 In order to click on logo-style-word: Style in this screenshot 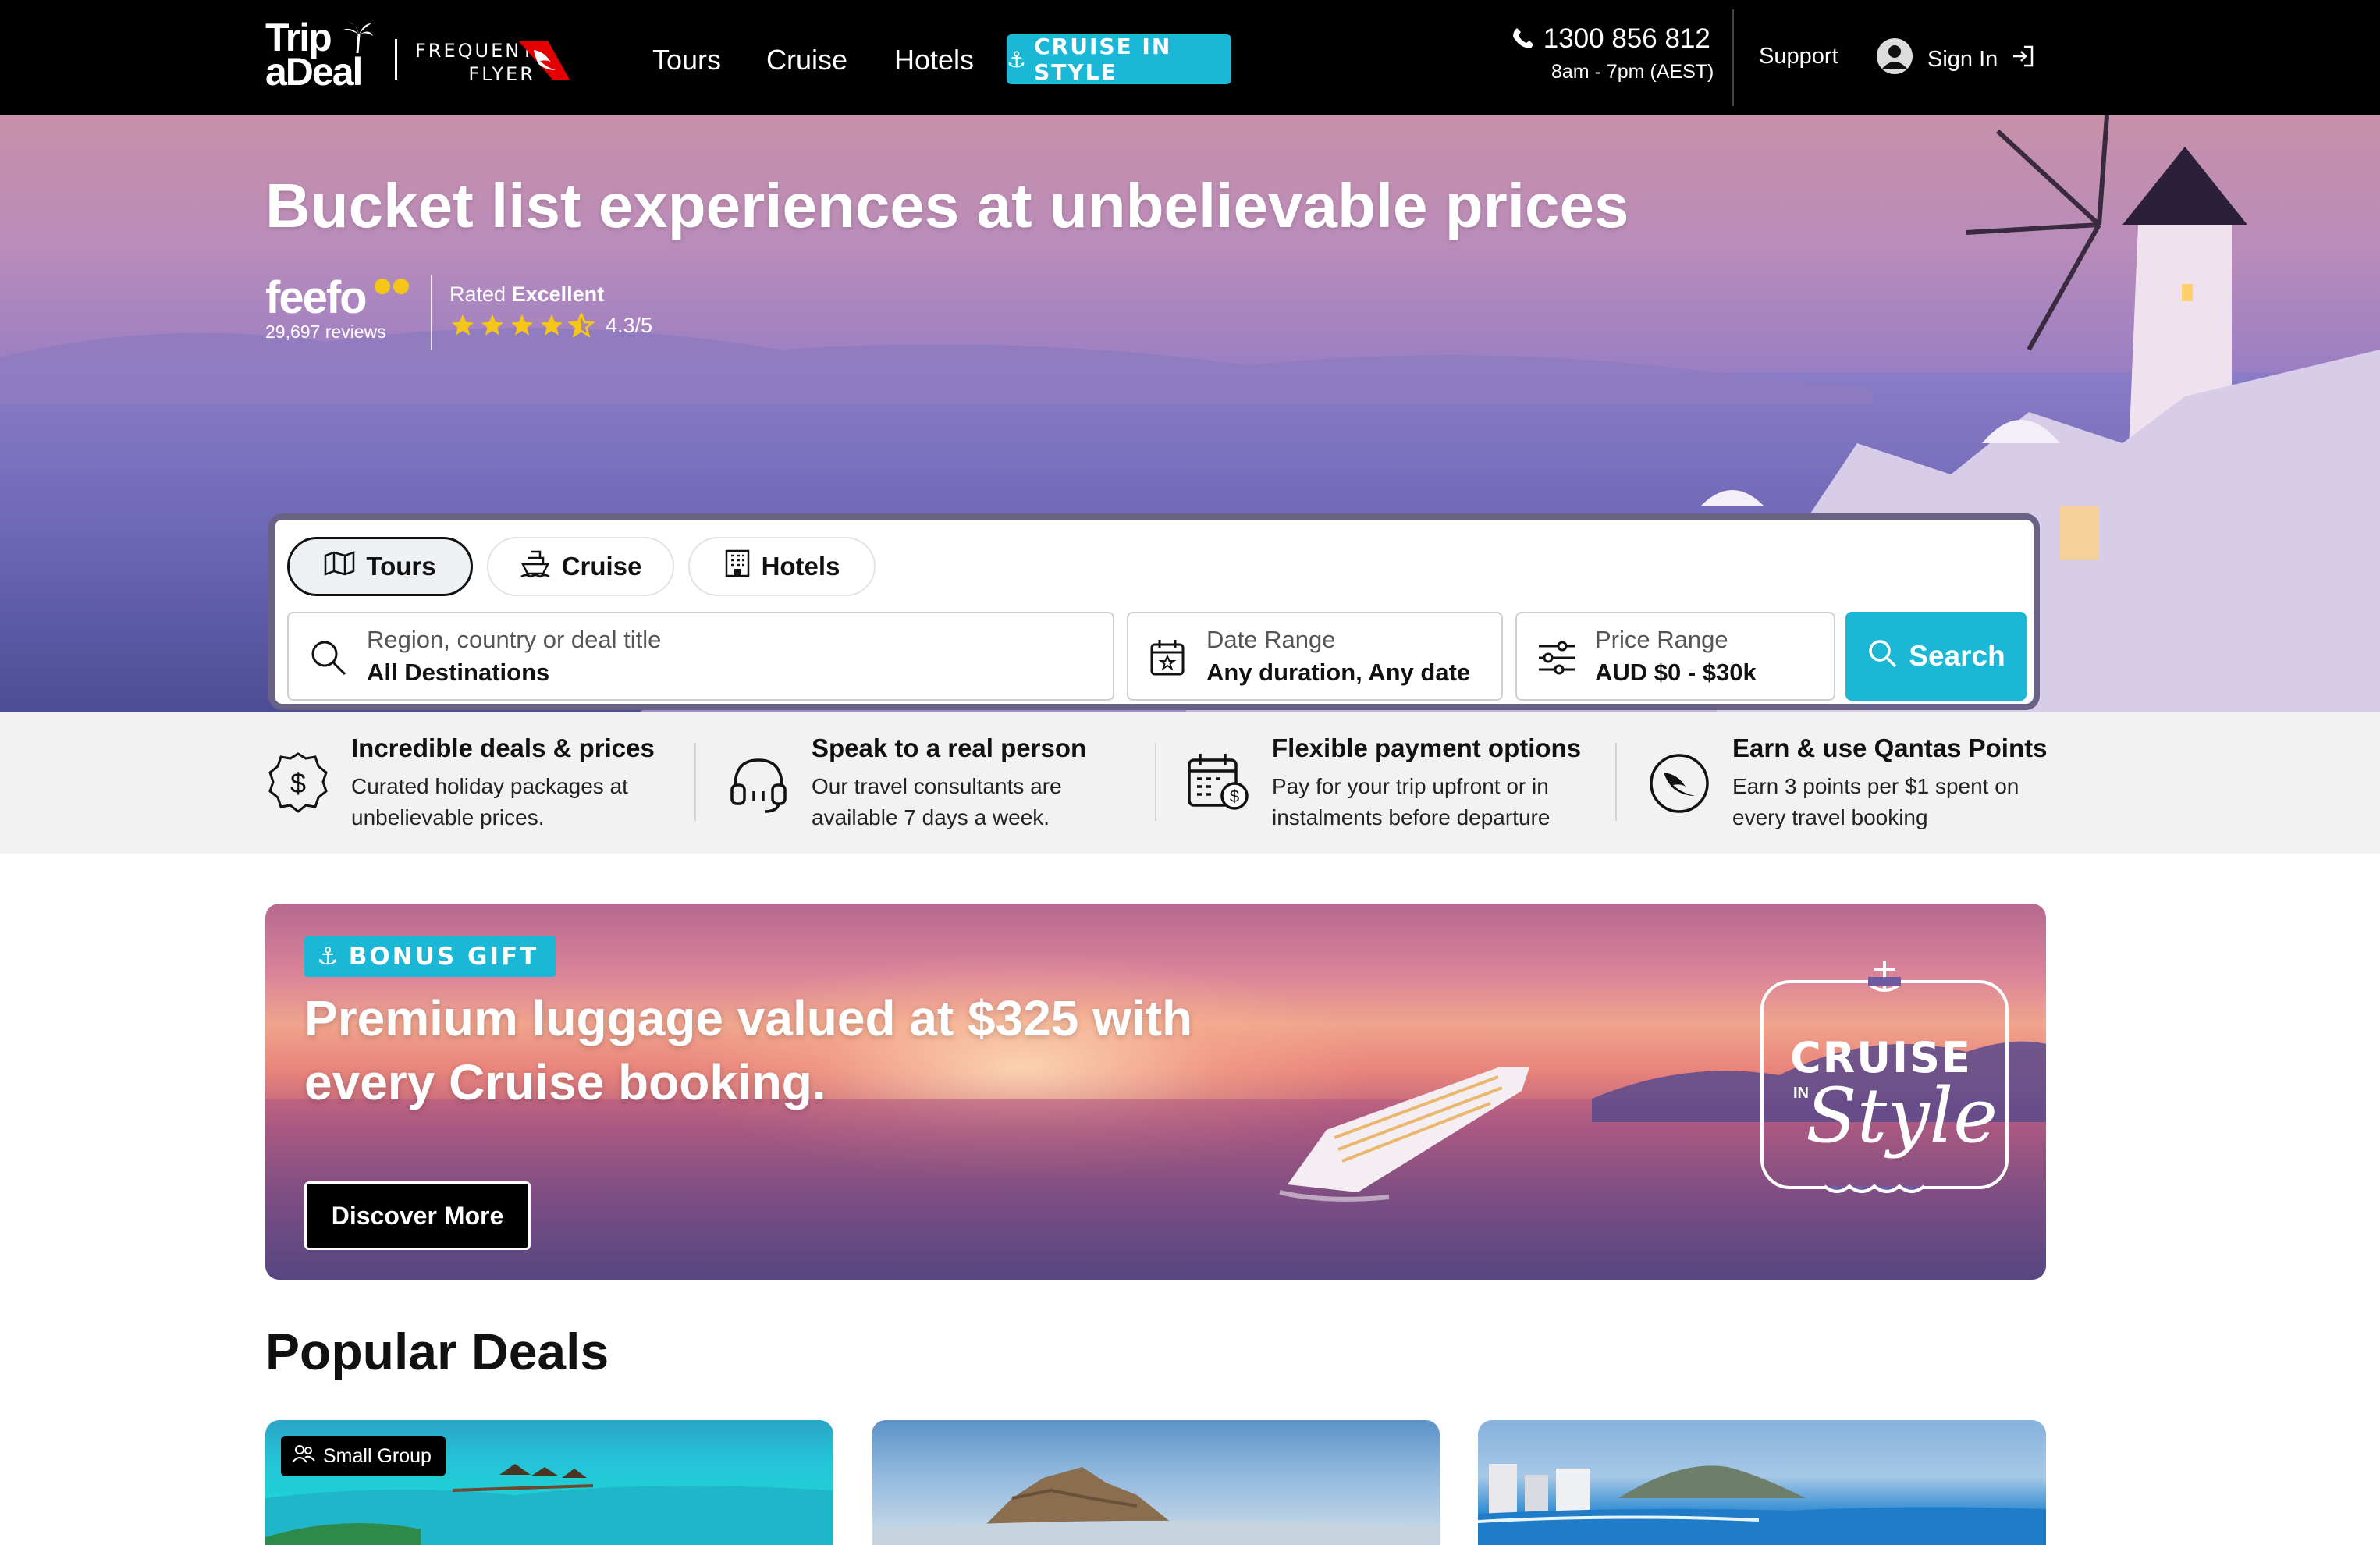, I will do `click(1902, 1116)`.